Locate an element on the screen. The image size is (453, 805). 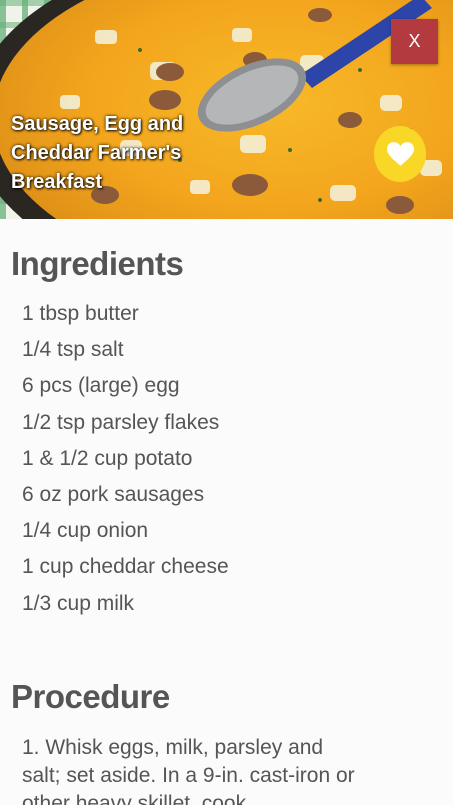
procedure-heading: Procedure is located at coordinates (90, 696).